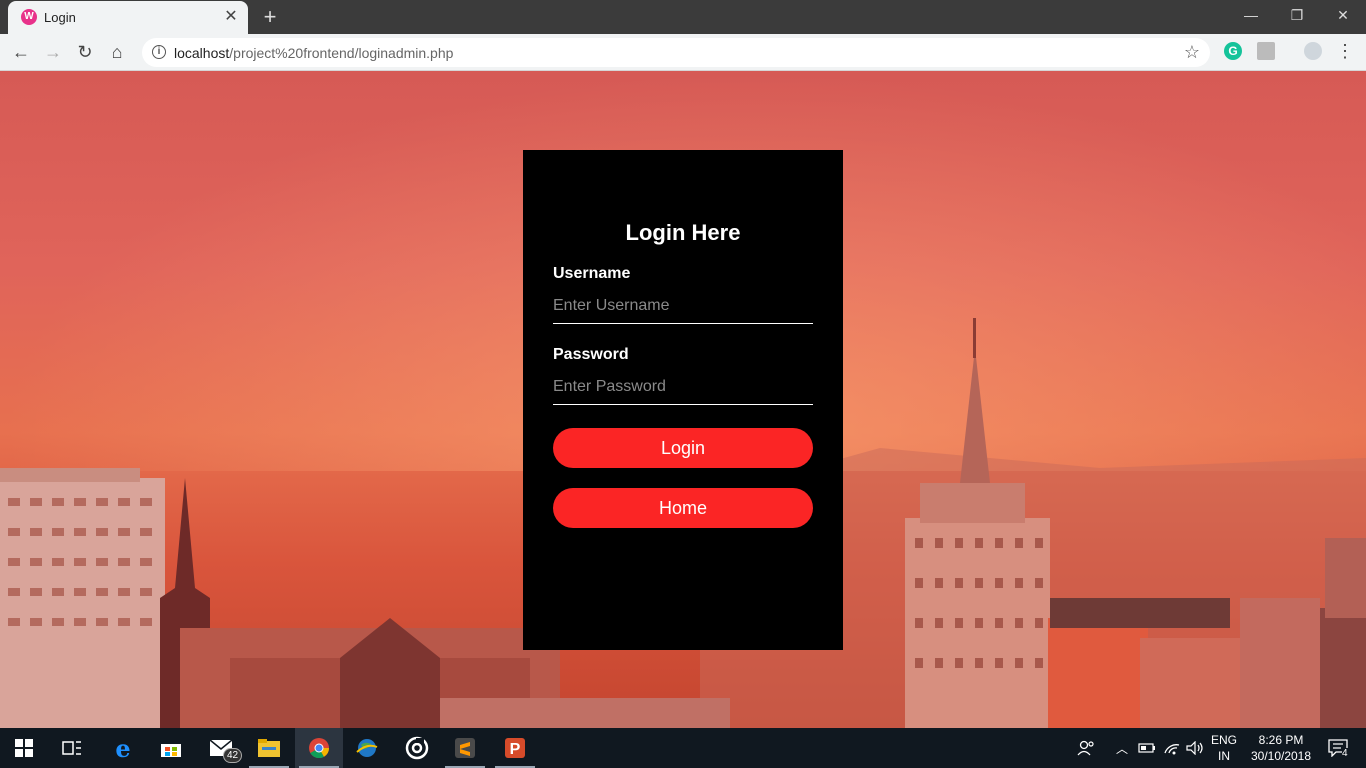  What do you see at coordinates (270, 17) in the screenshot?
I see `new-tab-icon: +` at bounding box center [270, 17].